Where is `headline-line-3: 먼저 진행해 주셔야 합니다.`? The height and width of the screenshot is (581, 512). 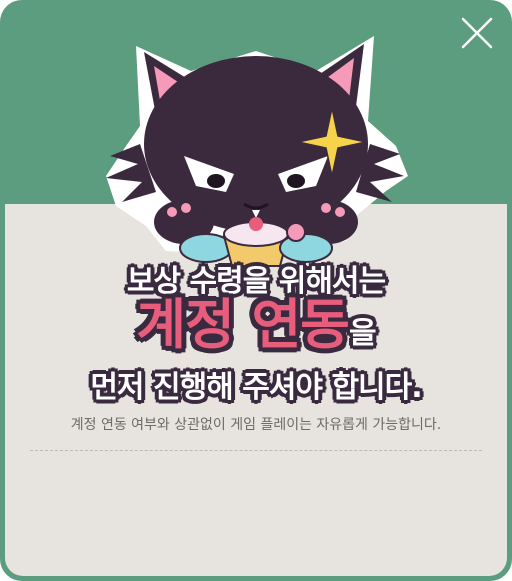 headline-line-3: 먼저 진행해 주셔야 합니다. is located at coordinates (256, 387).